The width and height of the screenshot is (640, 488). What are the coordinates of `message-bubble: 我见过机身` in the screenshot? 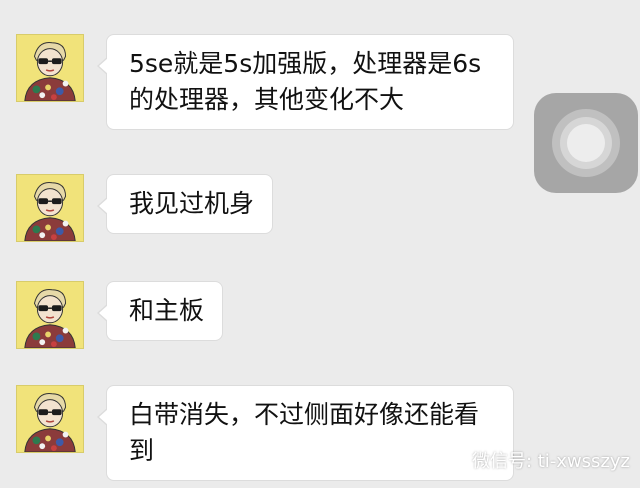 It's located at (185, 204).